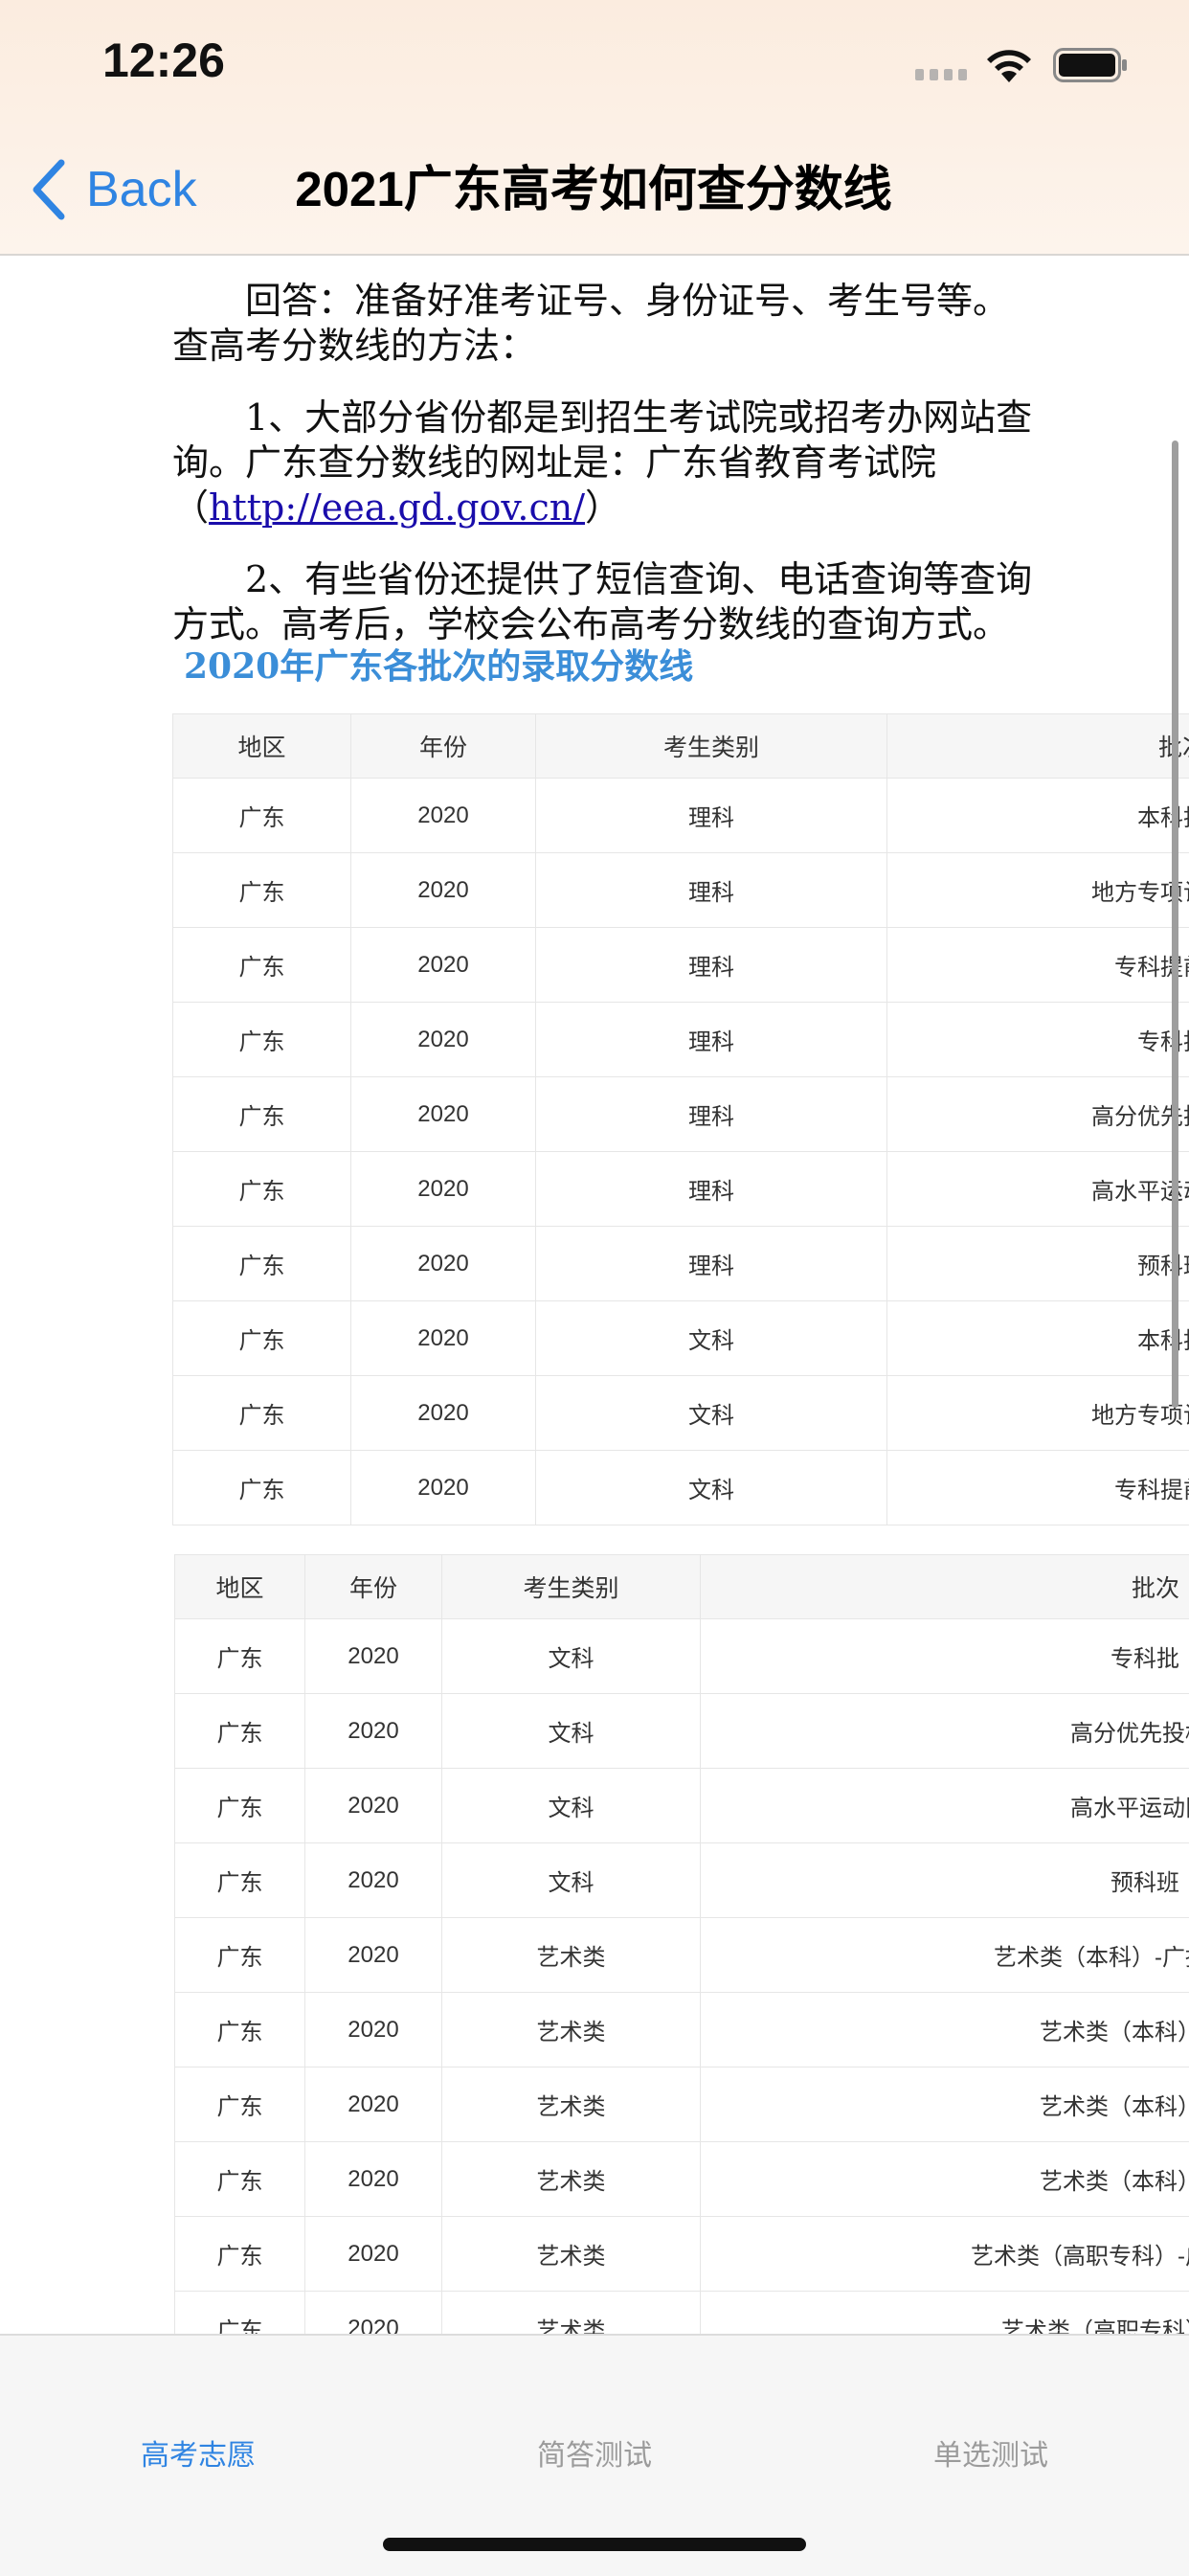  Describe the element at coordinates (941, 74) in the screenshot. I see `cellular-signal-icon` at that location.